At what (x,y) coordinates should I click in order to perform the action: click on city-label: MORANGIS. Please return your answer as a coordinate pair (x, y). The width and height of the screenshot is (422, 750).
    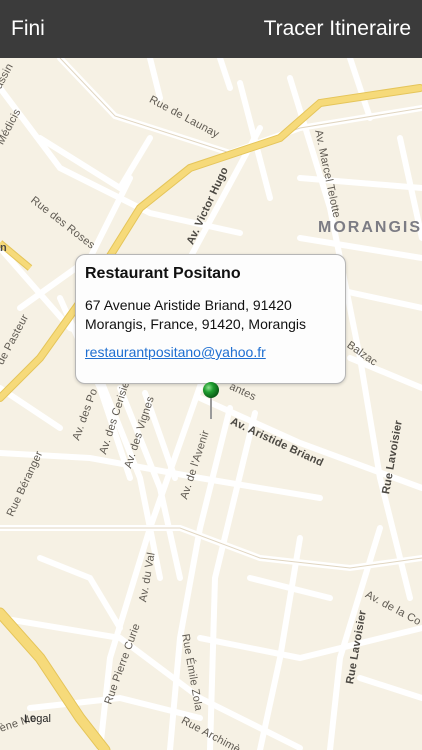
    Looking at the image, I should click on (370, 227).